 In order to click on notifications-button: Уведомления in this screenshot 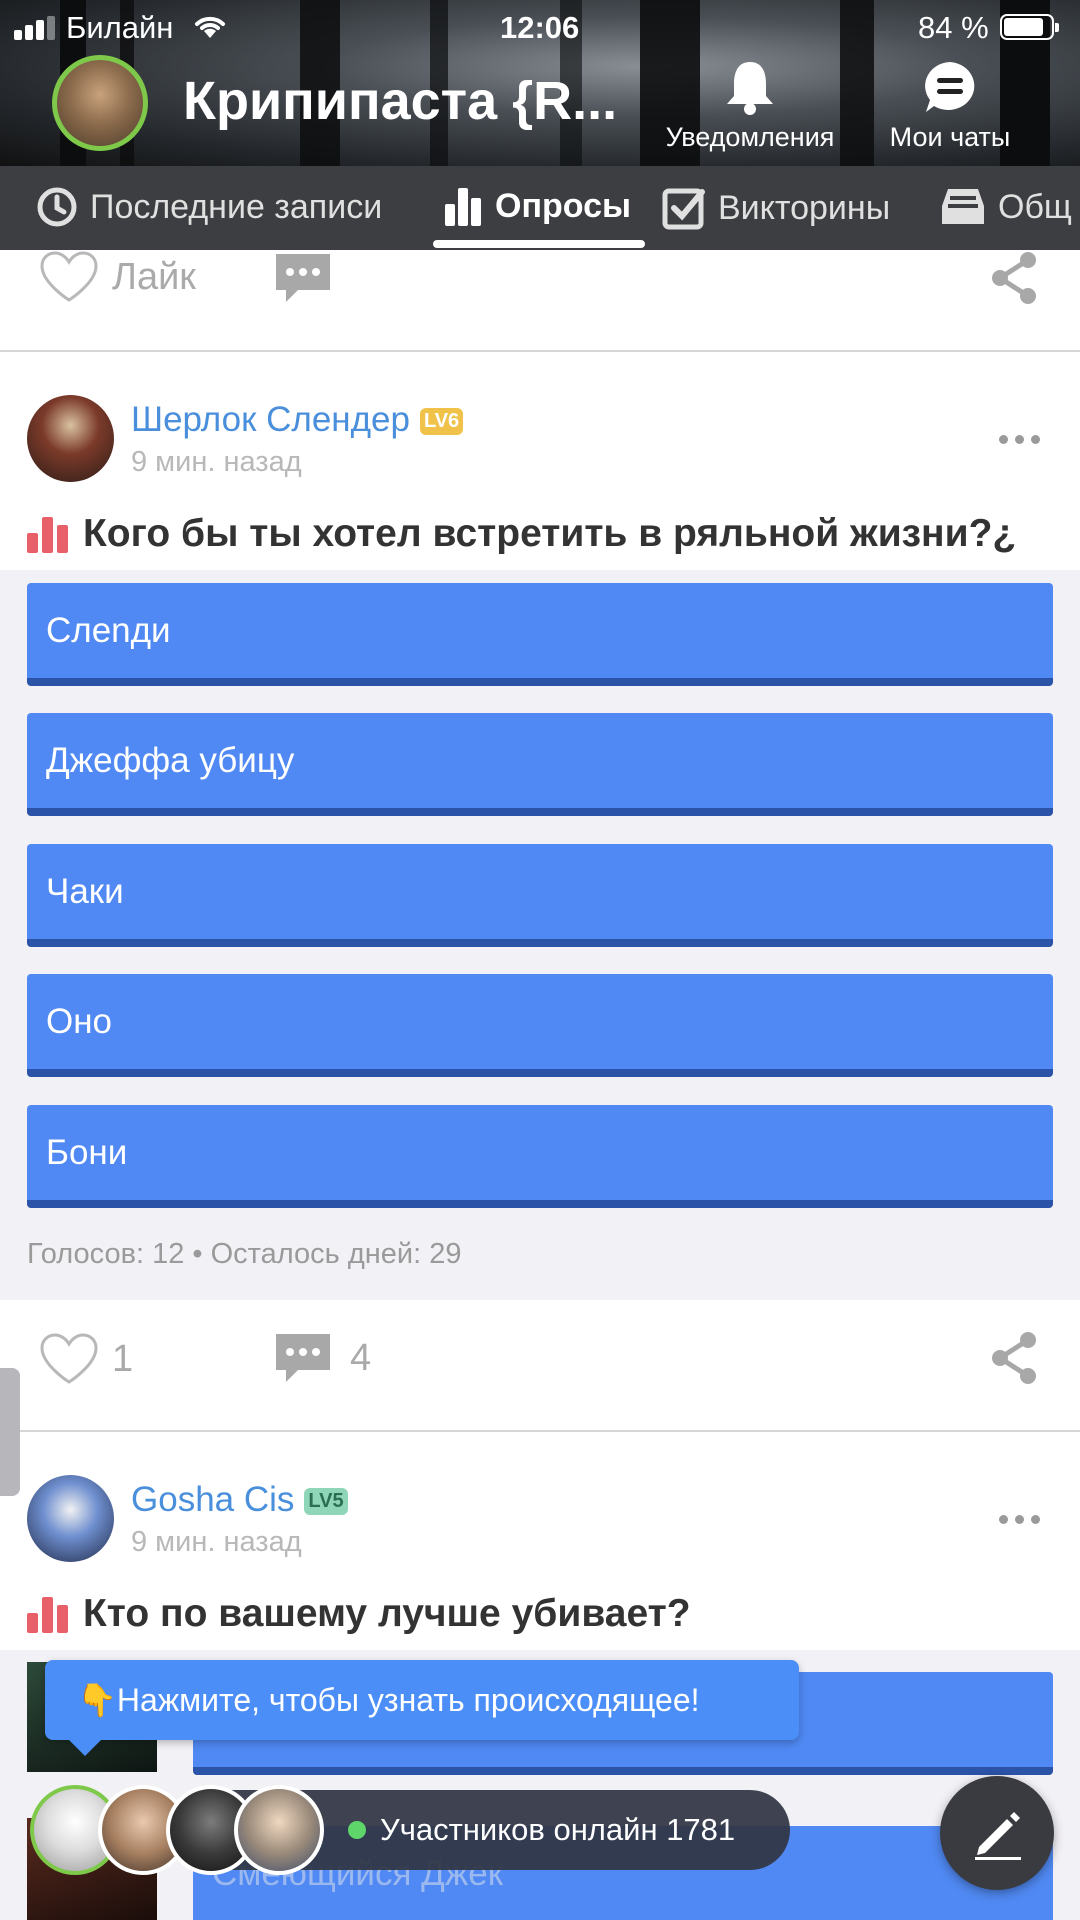, I will do `click(750, 105)`.